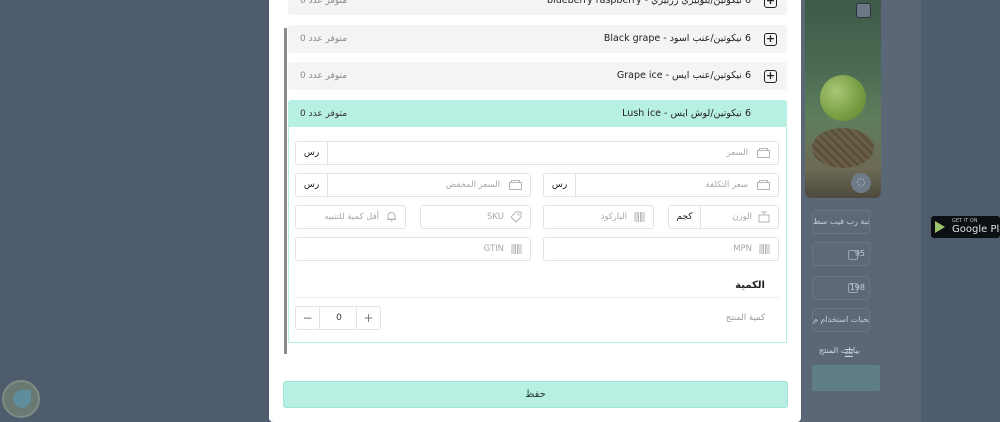 The image size is (1000, 422). What do you see at coordinates (841, 222) in the screenshot?
I see `background-field-name: سحبة رب فيب سط` at bounding box center [841, 222].